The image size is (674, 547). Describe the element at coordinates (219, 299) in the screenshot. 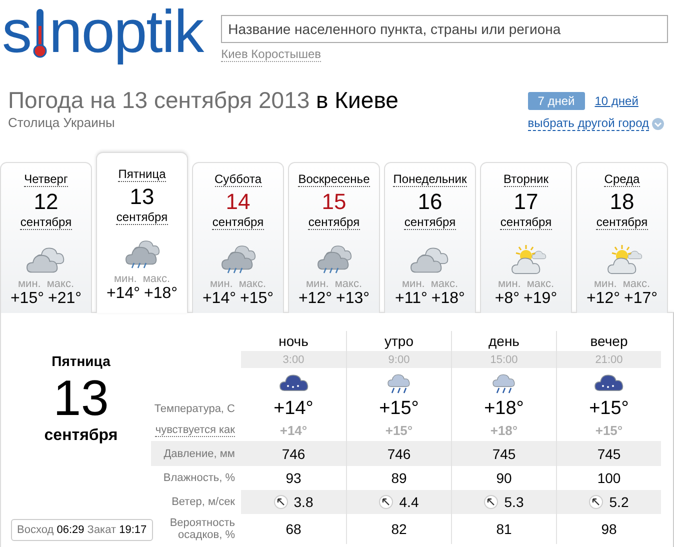

I see `min-temperature: +14°` at that location.